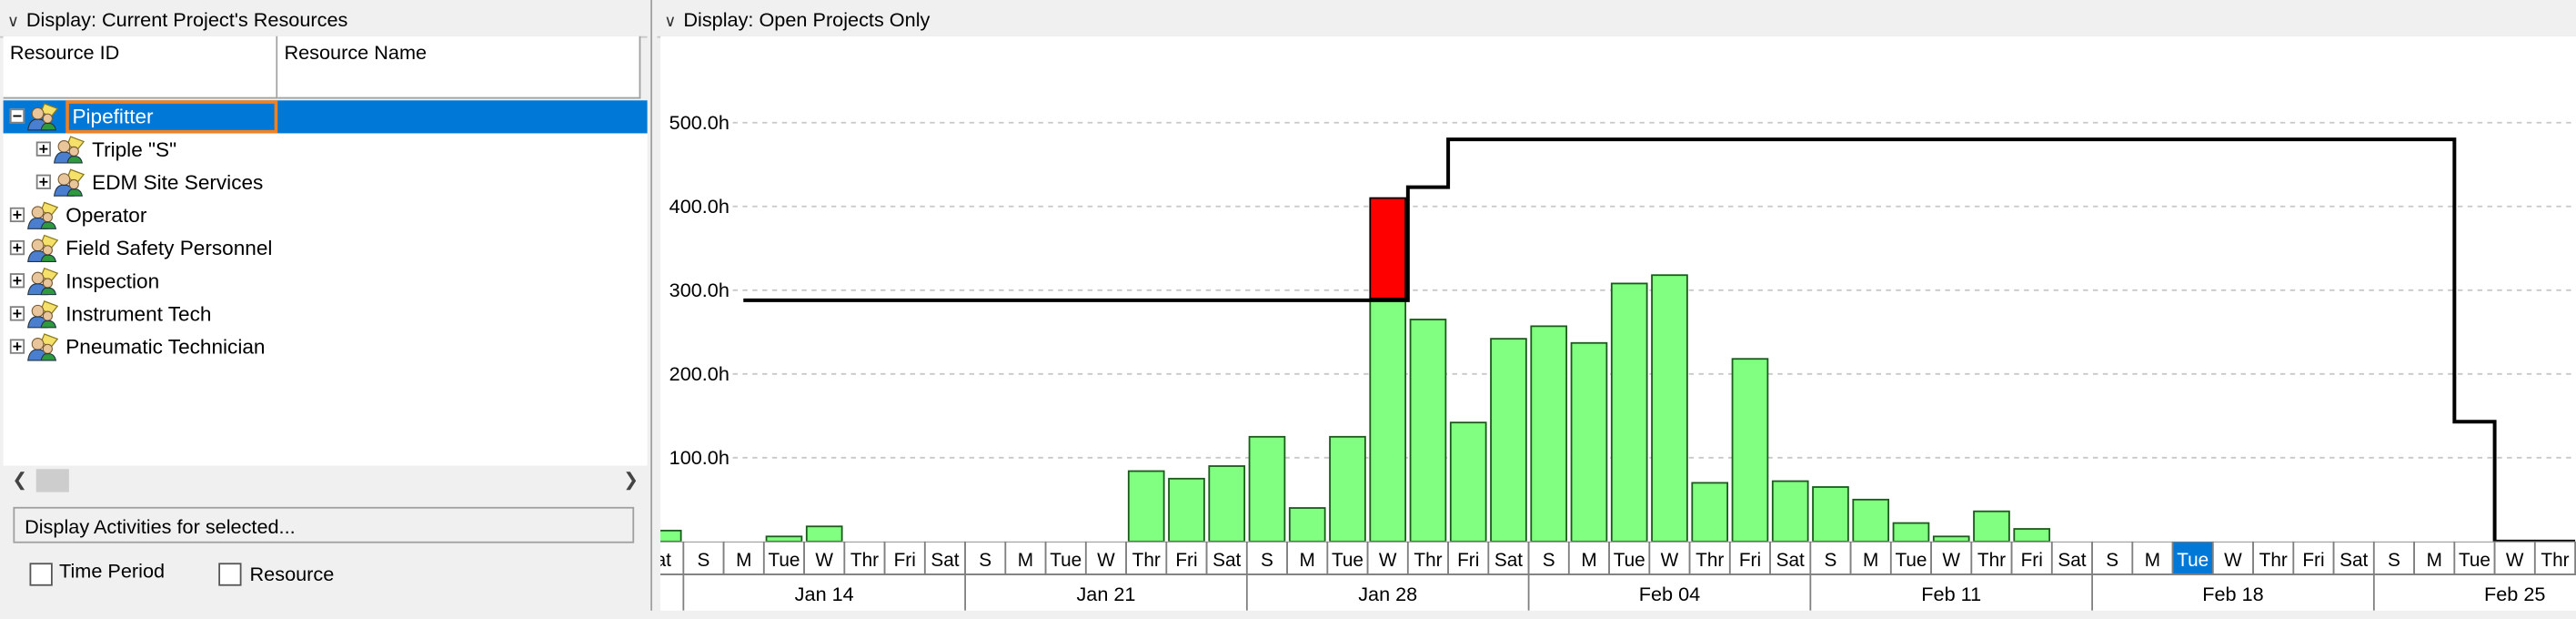 This screenshot has width=2576, height=619. Describe the element at coordinates (112, 571) in the screenshot. I see `time-period-label: Time Period` at that location.